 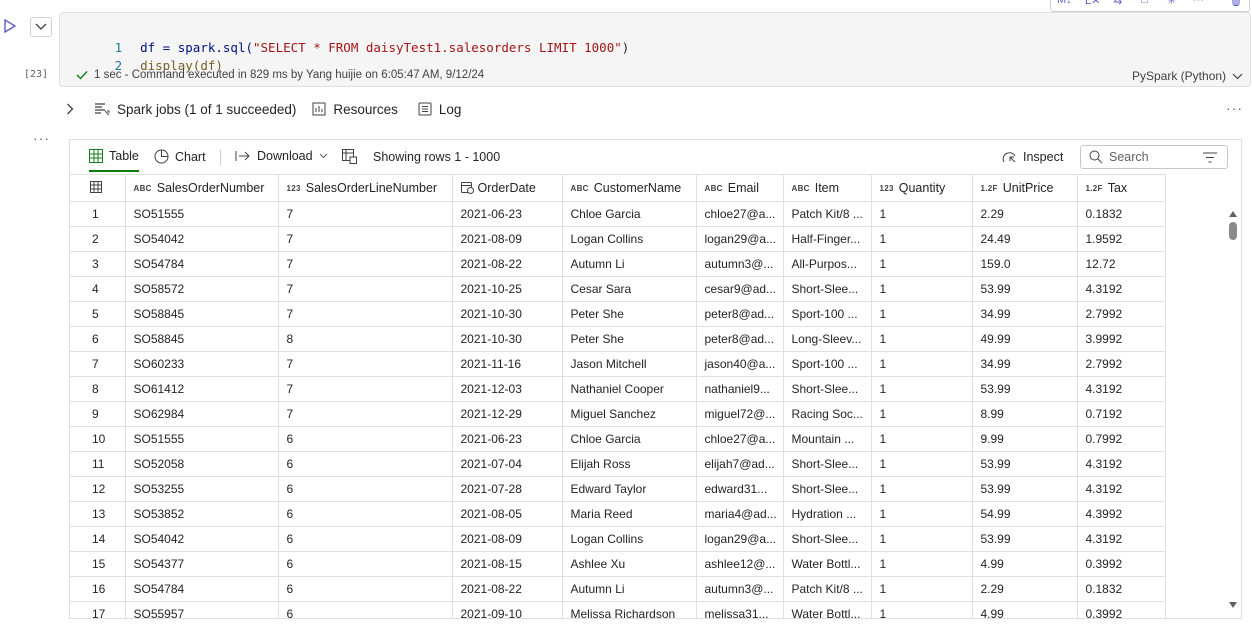 I want to click on output-more-icon: ···, so click(x=1234, y=108).